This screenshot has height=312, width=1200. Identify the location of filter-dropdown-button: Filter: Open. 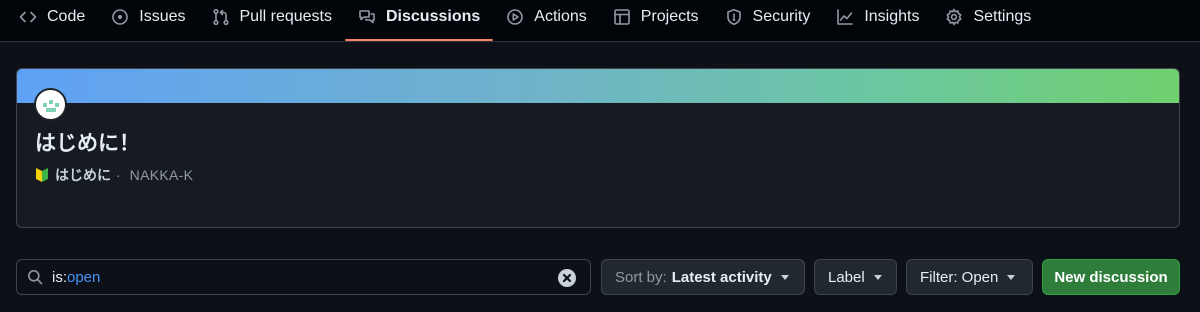
(969, 277).